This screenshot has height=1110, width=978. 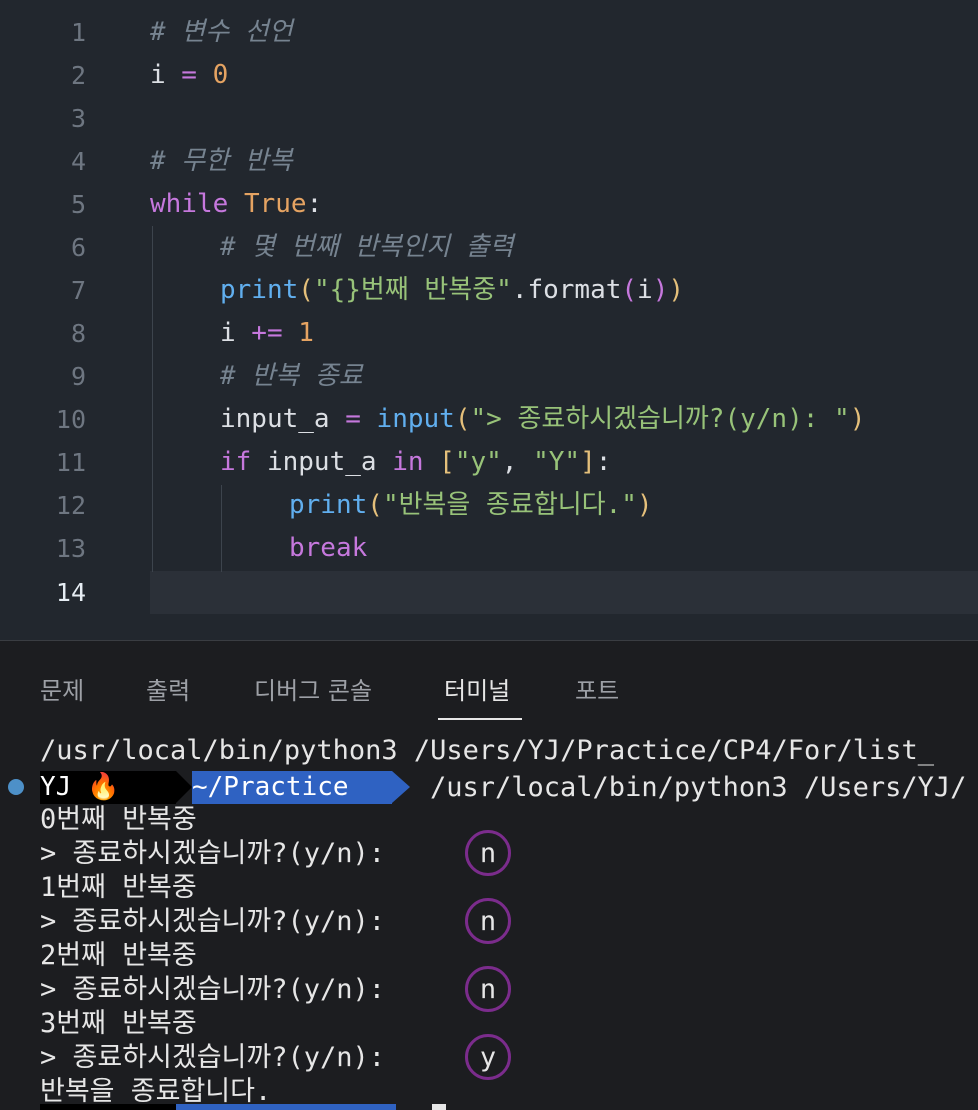 What do you see at coordinates (447, 462) in the screenshot?
I see `bracket: [` at bounding box center [447, 462].